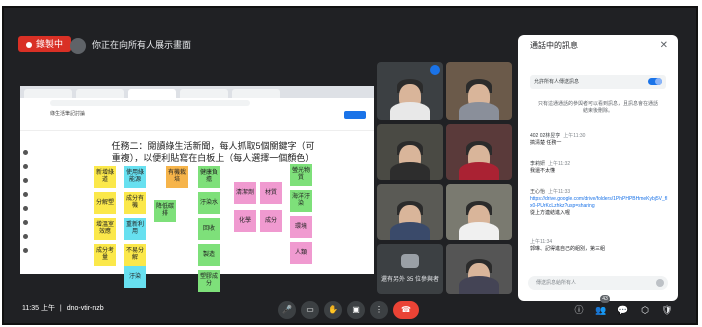 Image resolution: width=702 pixels, height=327 pixels. Describe the element at coordinates (142, 45) in the screenshot. I see `presenting-label: 你正在向所有人展示畫面` at that location.